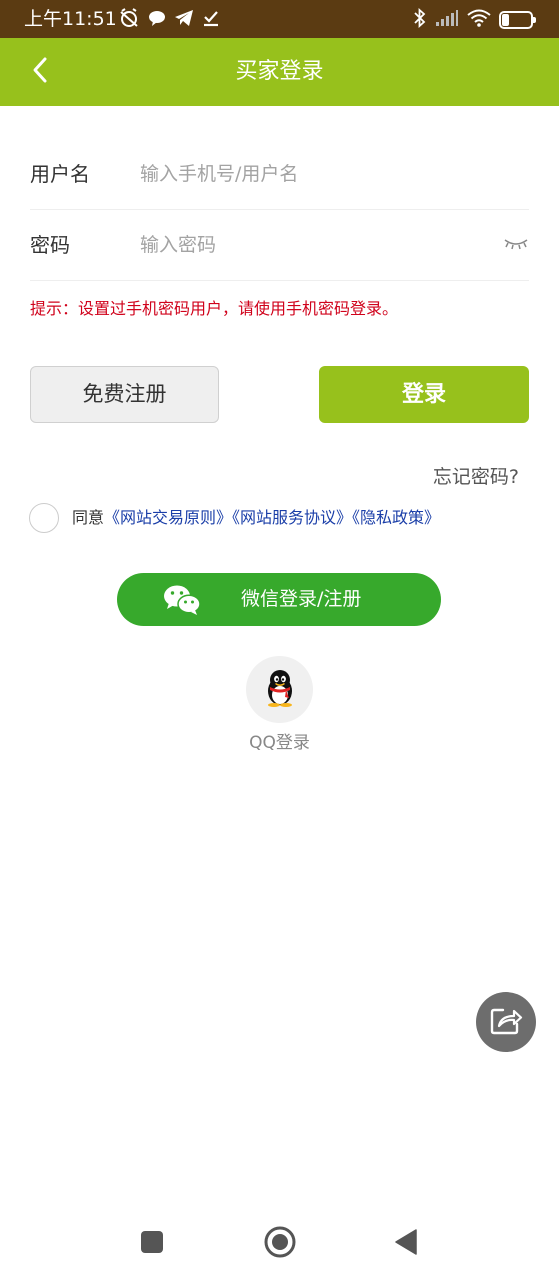 Image resolution: width=559 pixels, height=1280 pixels. Describe the element at coordinates (279, 19) in the screenshot. I see `status-bar: 上午11:51 25` at that location.